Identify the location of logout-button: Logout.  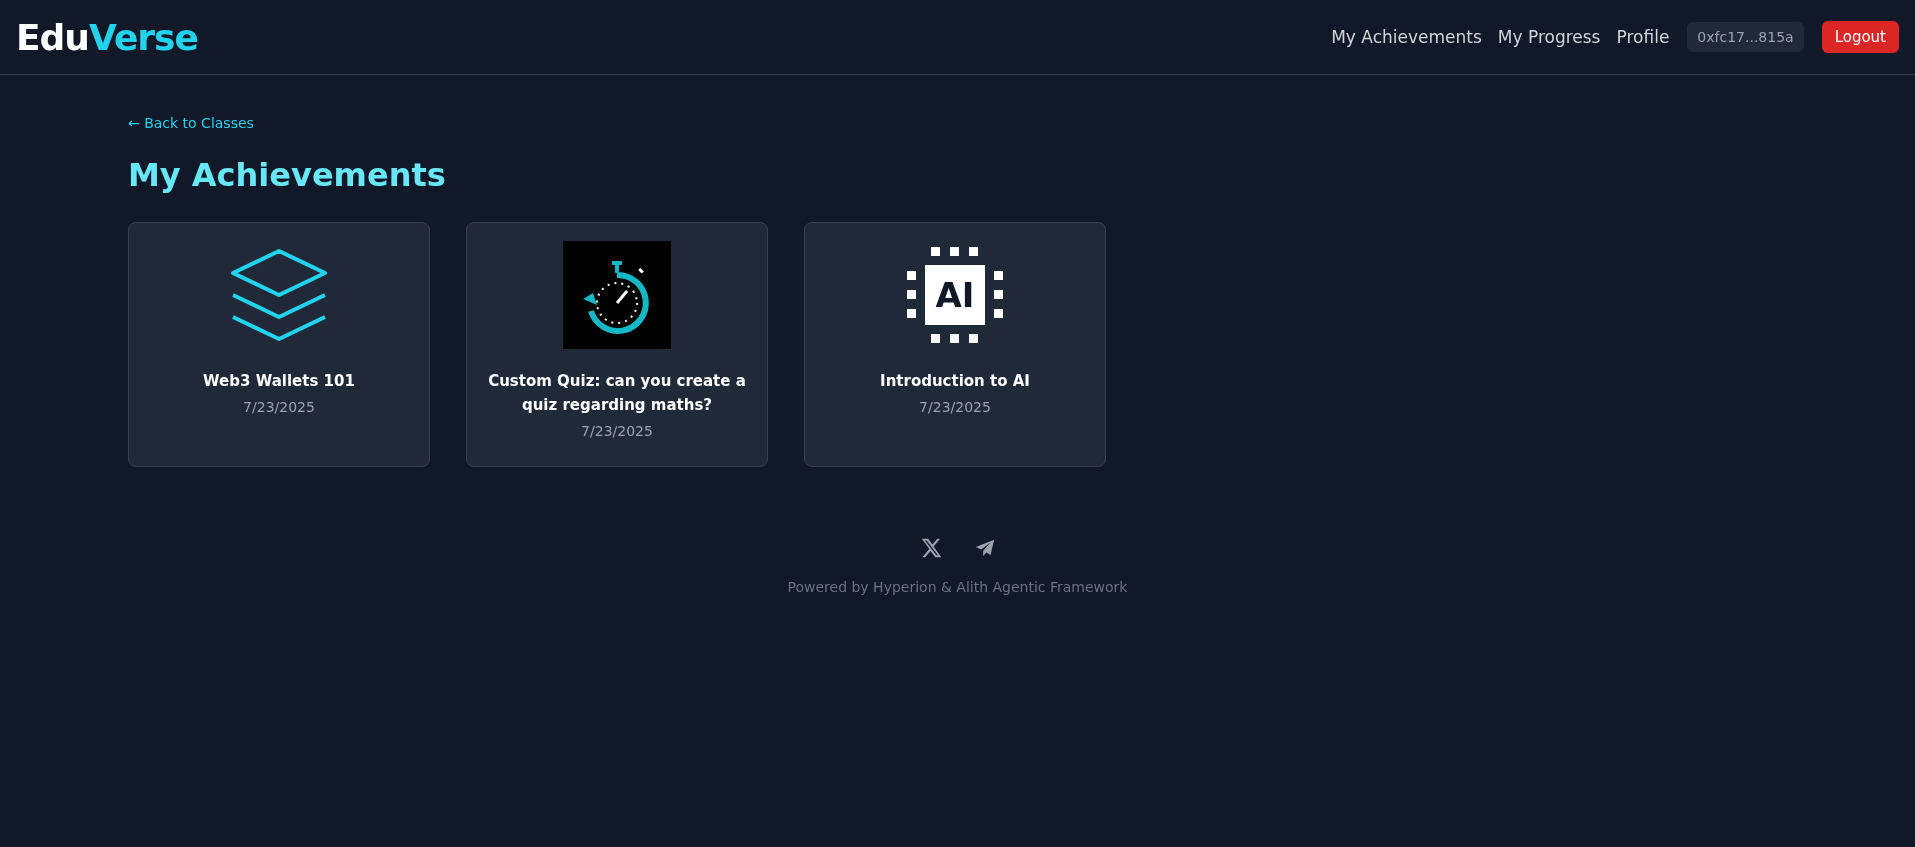
(1860, 37).